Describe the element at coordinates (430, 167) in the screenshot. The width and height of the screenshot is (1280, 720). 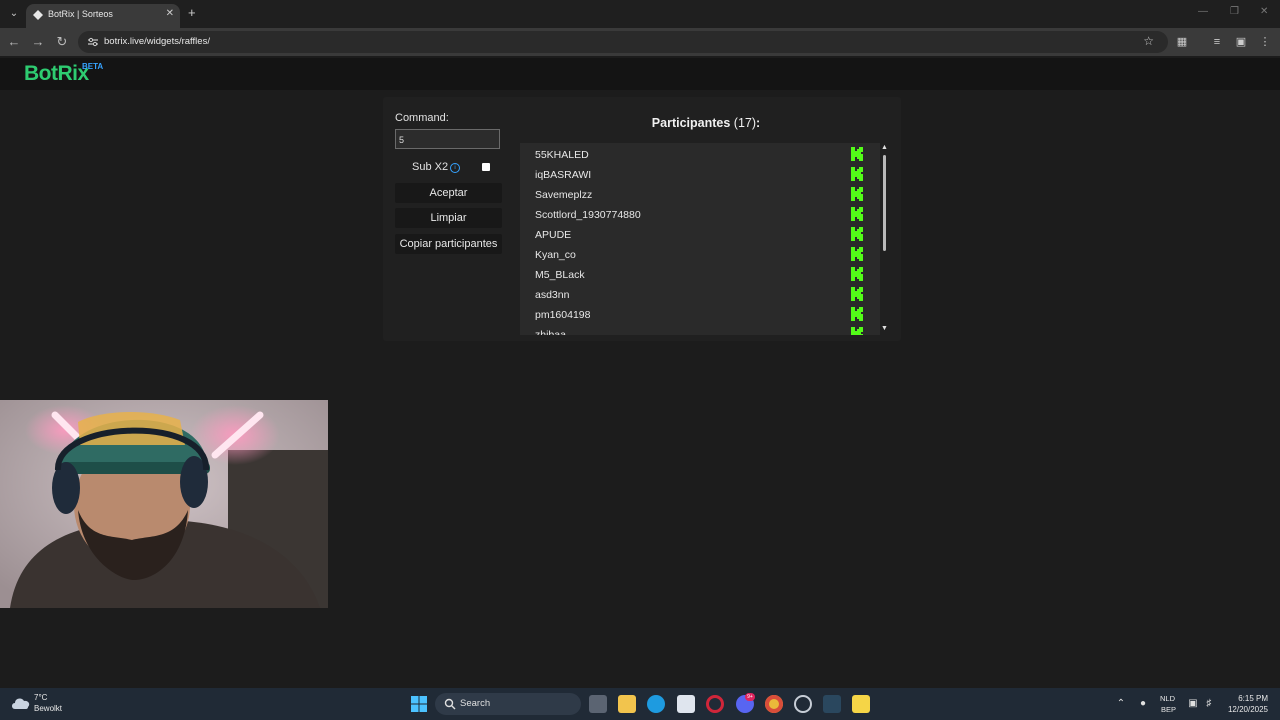
I see `sub-x2-label: Sub X2` at that location.